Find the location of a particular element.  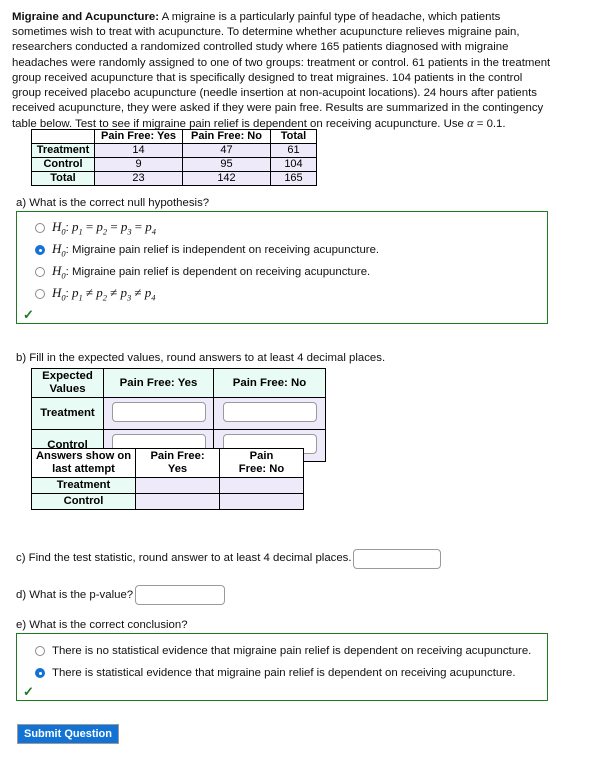

expected-input-treatment-no is located at coordinates (269, 411).